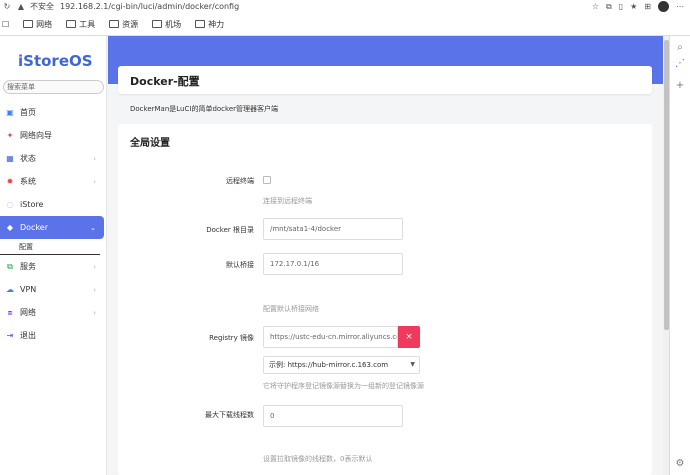 Image resolution: width=690 pixels, height=475 pixels. Describe the element at coordinates (680, 63) in the screenshot. I see `copilot-icon: ⋰` at that location.